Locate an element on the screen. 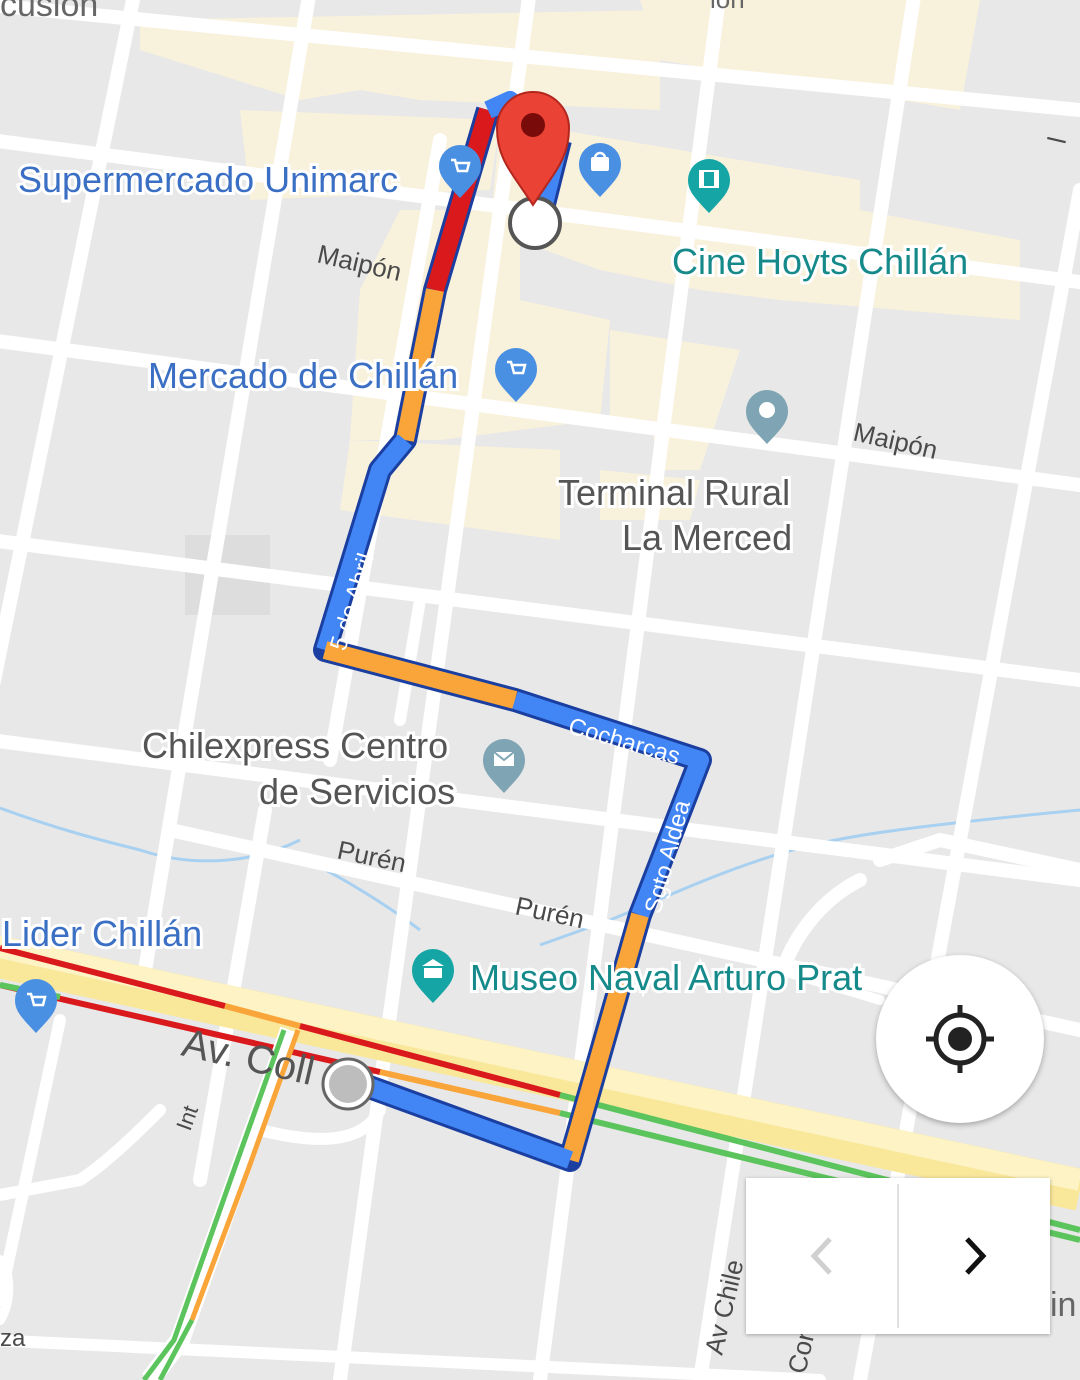  chevron-right-icon is located at coordinates (975, 1256).